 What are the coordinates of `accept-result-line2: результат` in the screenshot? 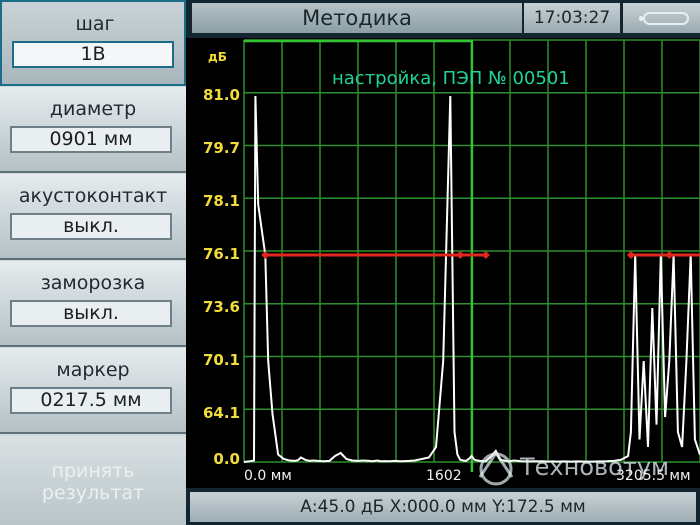 It's located at (93, 493).